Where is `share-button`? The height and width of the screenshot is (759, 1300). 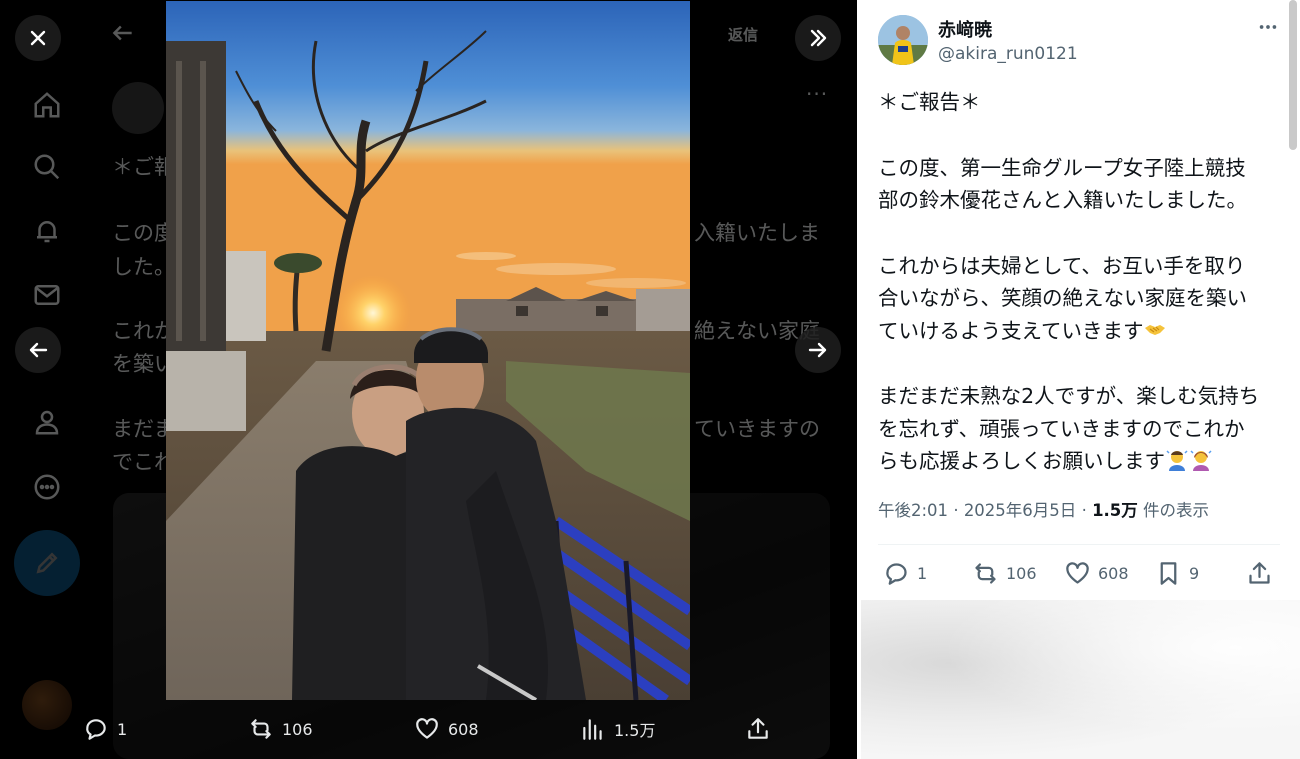 share-button is located at coordinates (1259, 573).